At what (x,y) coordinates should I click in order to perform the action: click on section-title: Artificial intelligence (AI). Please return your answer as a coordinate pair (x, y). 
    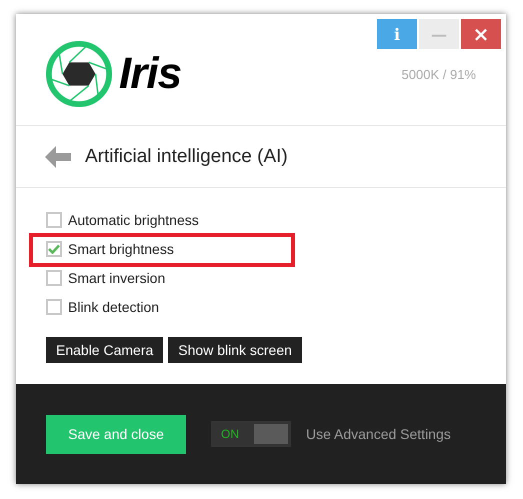
    Looking at the image, I should click on (186, 157).